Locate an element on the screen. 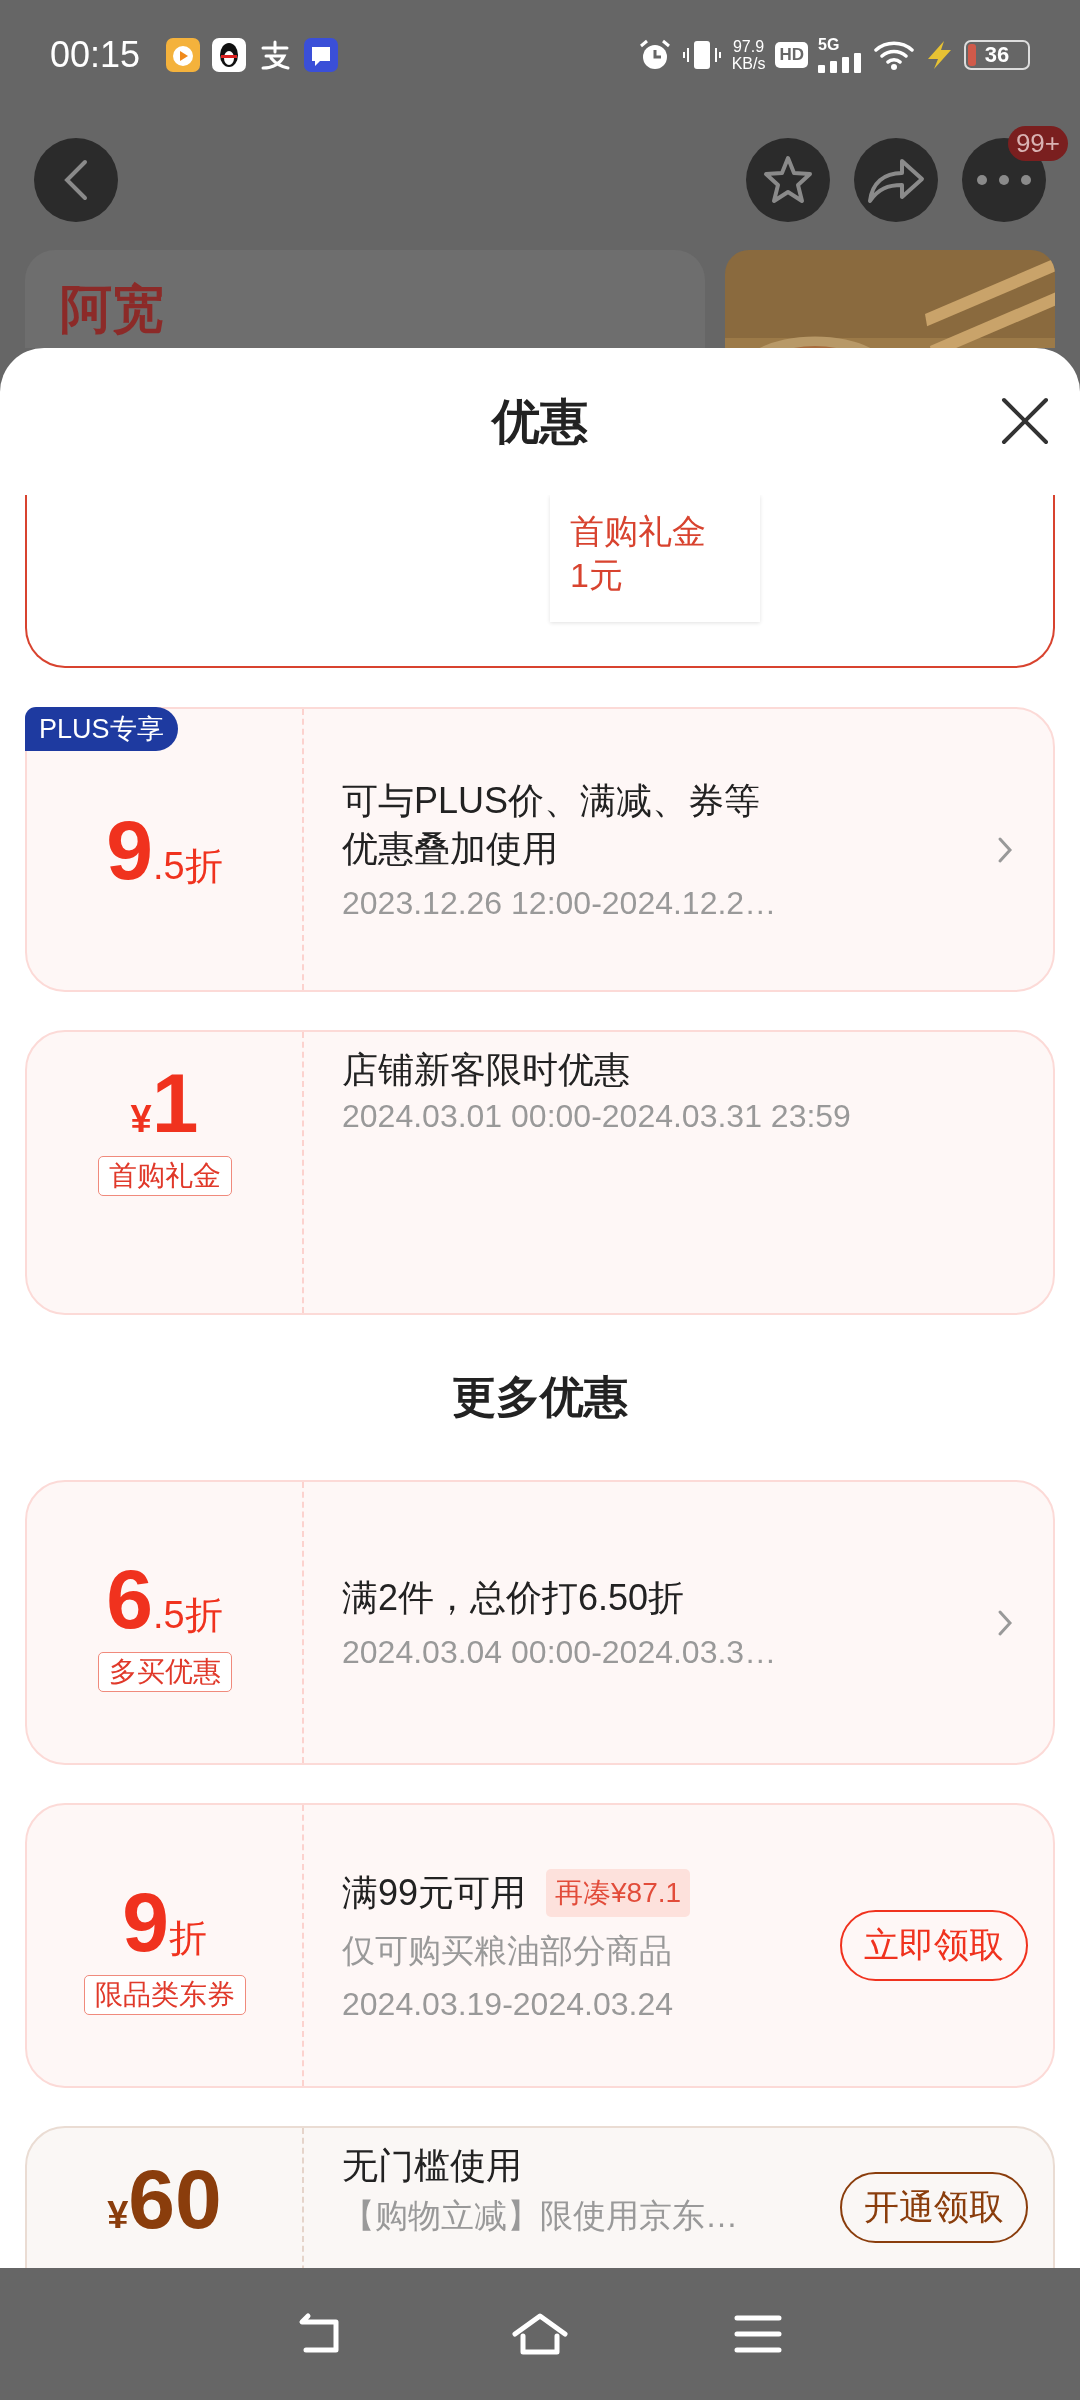 The height and width of the screenshot is (2400, 1080). gift-amount: 1元 is located at coordinates (597, 575).